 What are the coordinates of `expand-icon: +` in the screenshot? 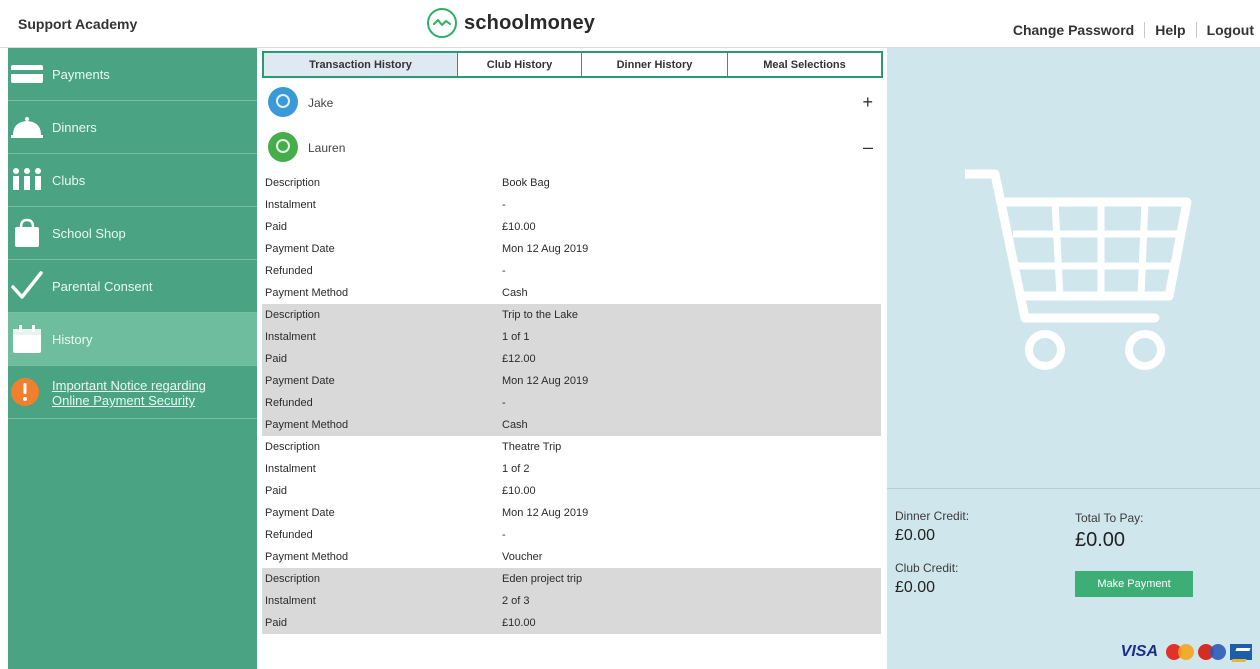 It's located at (867, 102).